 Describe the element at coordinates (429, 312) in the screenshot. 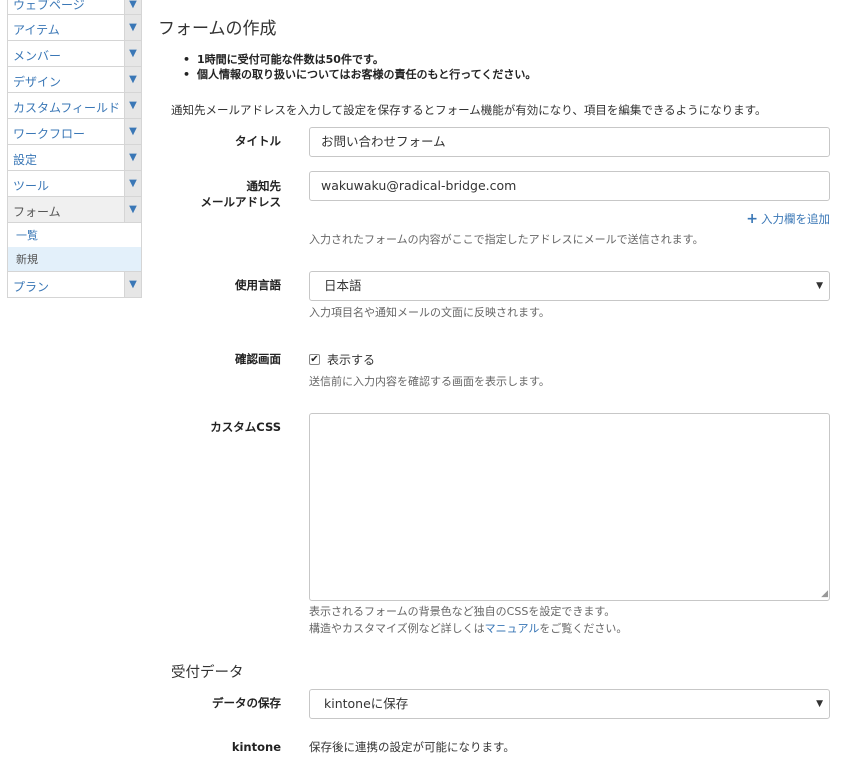

I see `language-help: 入力項目名や通知メールの文面に反映されます。` at that location.